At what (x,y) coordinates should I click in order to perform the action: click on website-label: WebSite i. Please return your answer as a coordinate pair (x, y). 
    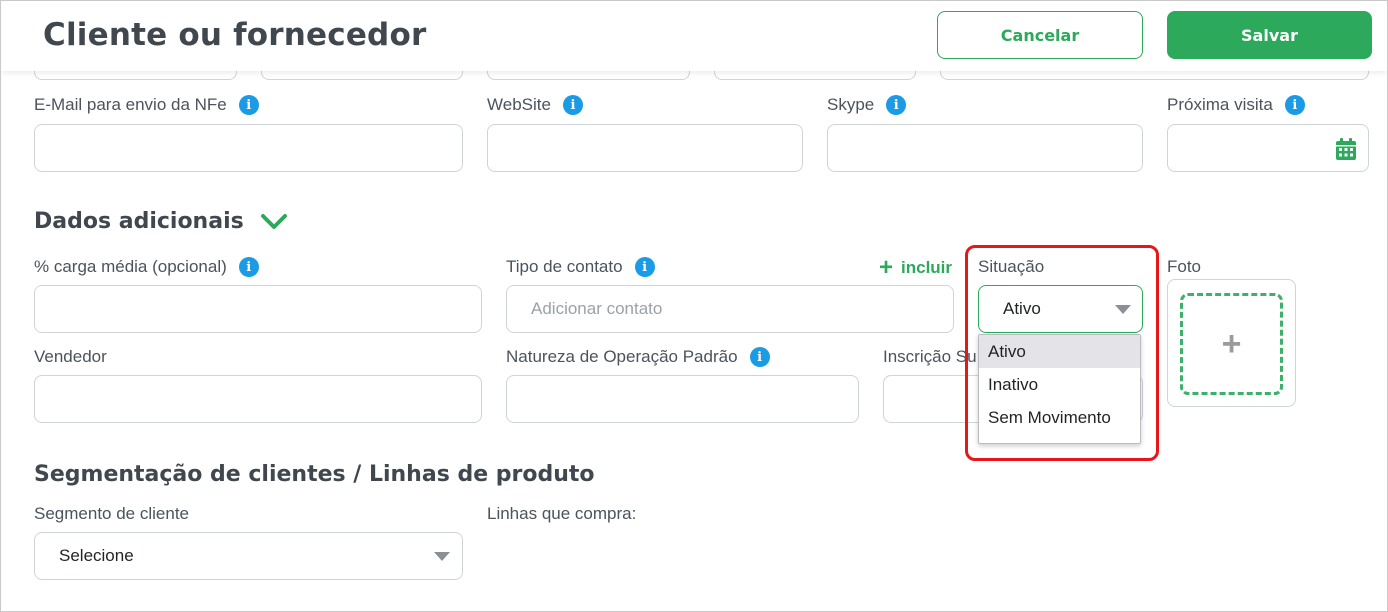
    Looking at the image, I should click on (535, 105).